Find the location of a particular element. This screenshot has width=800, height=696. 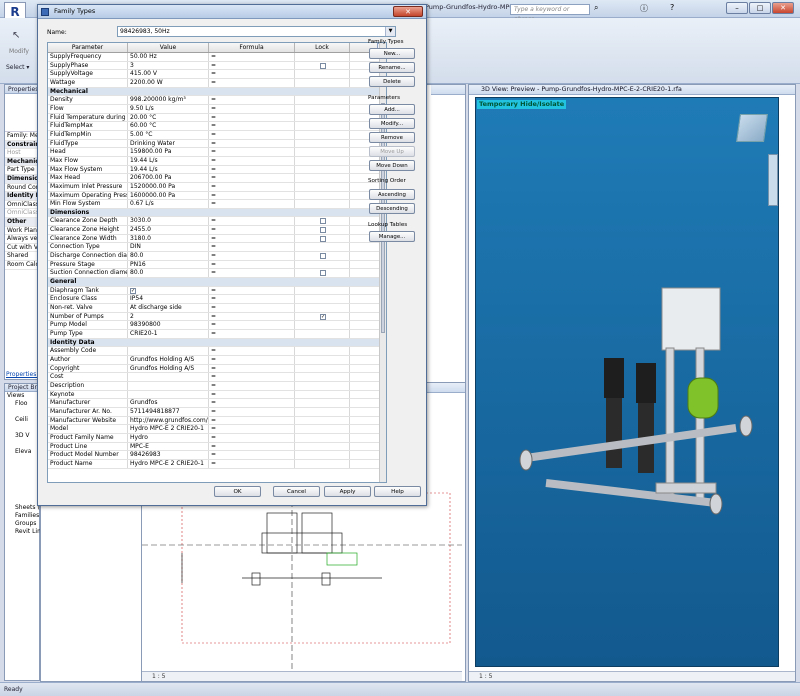

table-row: SupplyFrequency 50.00 Hz = is located at coordinates (217, 57).